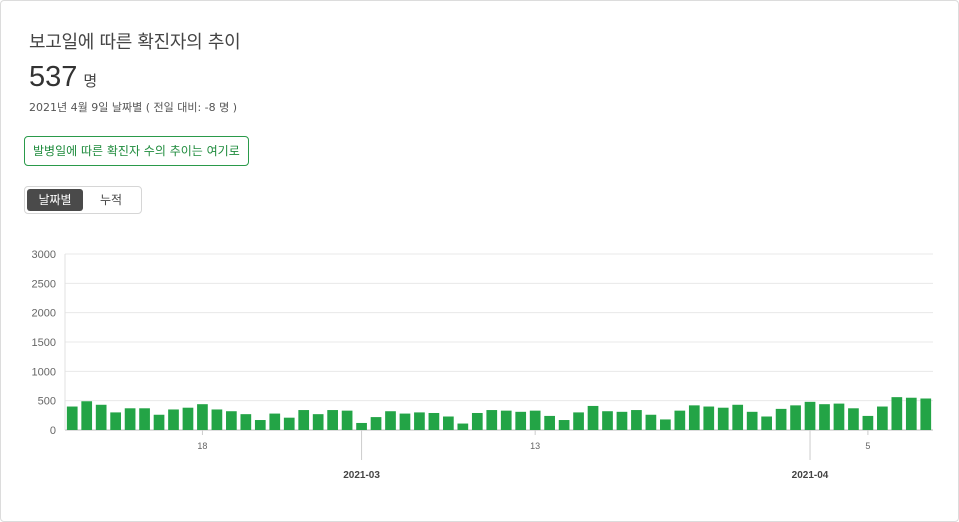  I want to click on toggle-cumulative-button: 누적, so click(111, 200).